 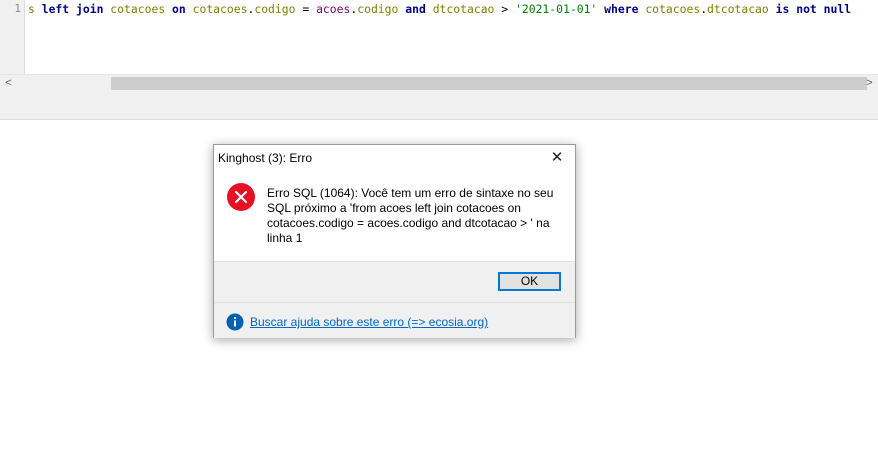 What do you see at coordinates (810, 9) in the screenshot?
I see `code-token: is not null` at bounding box center [810, 9].